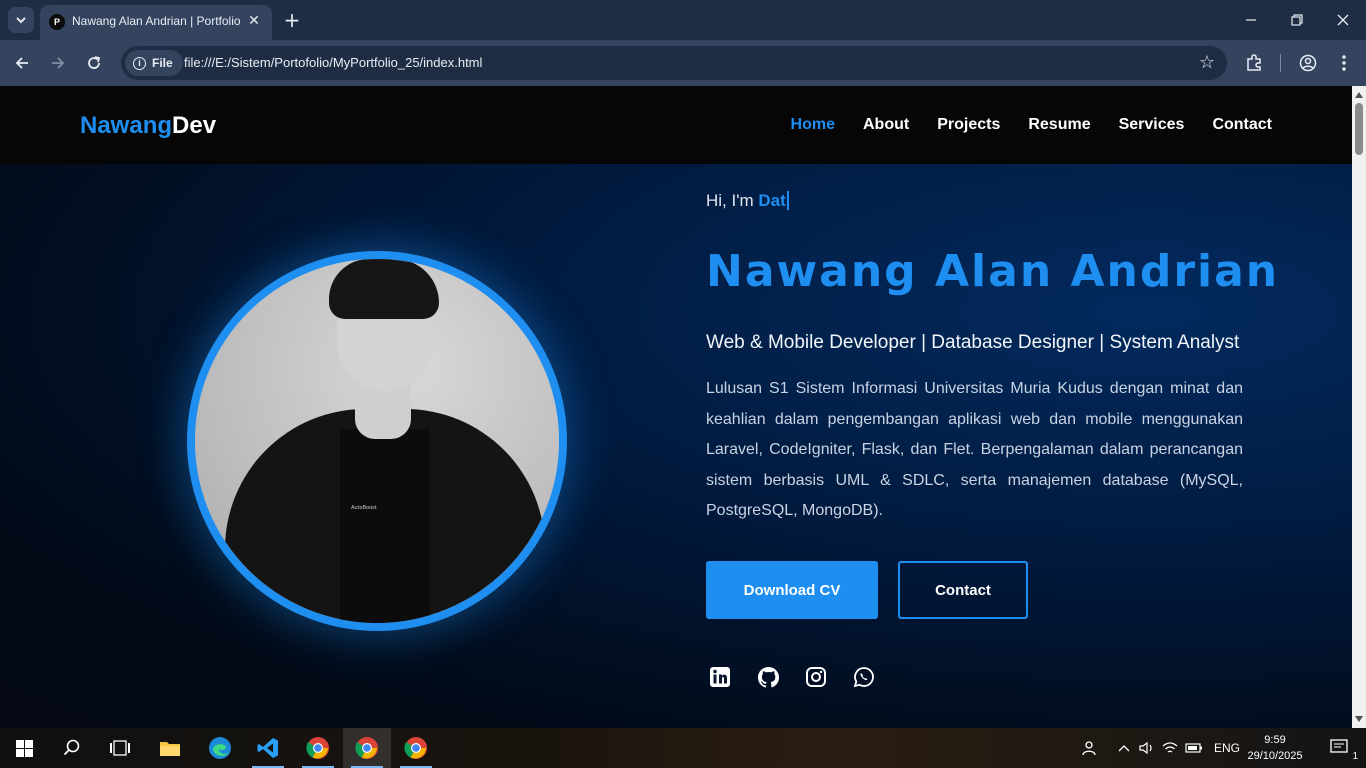 This screenshot has width=1366, height=768. Describe the element at coordinates (1275, 756) in the screenshot. I see `clock-date: 29/10/2025` at that location.